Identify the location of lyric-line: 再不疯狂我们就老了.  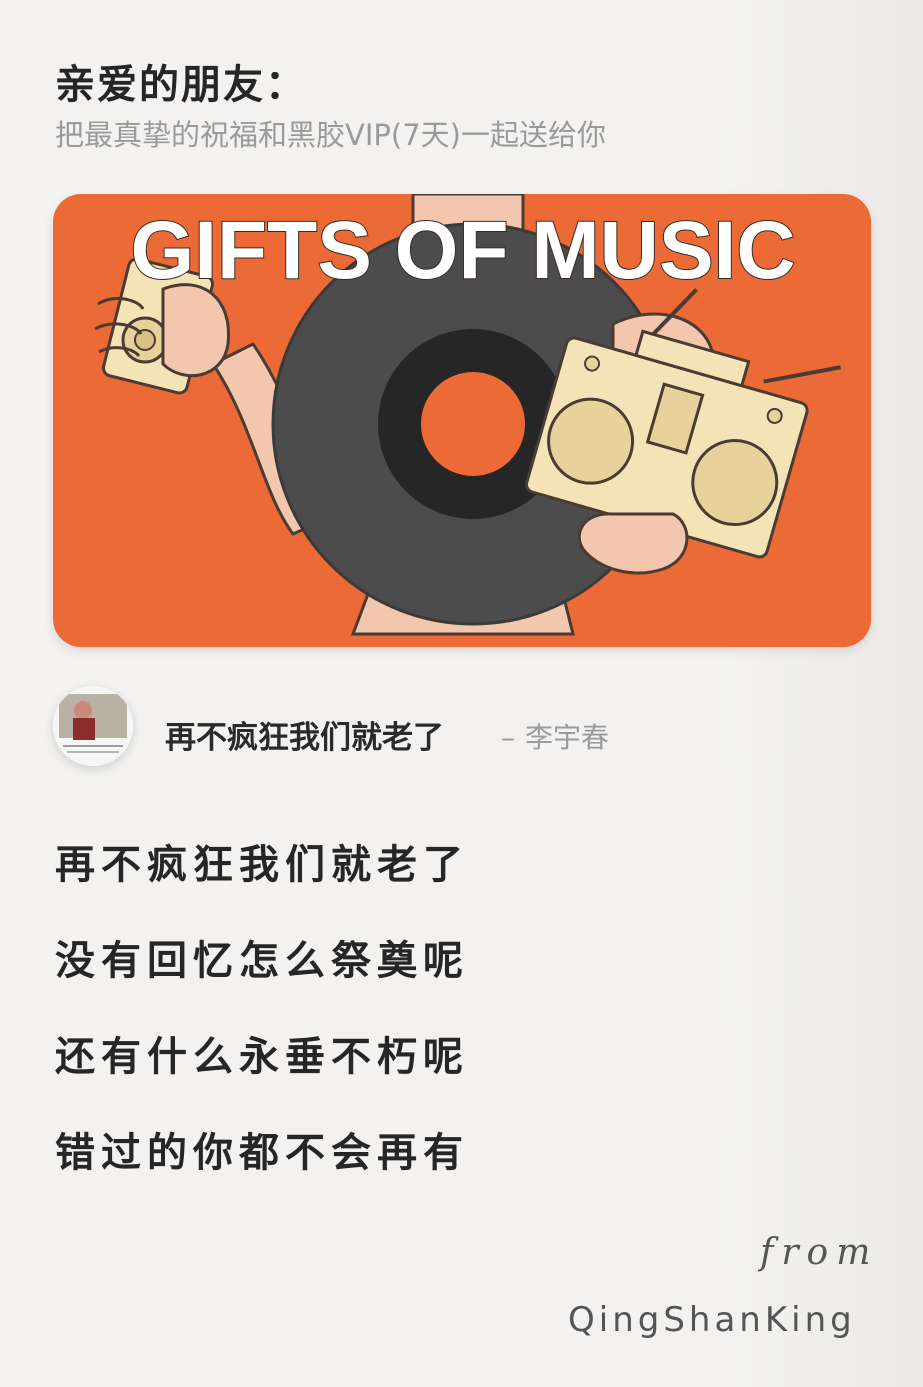
(262, 865).